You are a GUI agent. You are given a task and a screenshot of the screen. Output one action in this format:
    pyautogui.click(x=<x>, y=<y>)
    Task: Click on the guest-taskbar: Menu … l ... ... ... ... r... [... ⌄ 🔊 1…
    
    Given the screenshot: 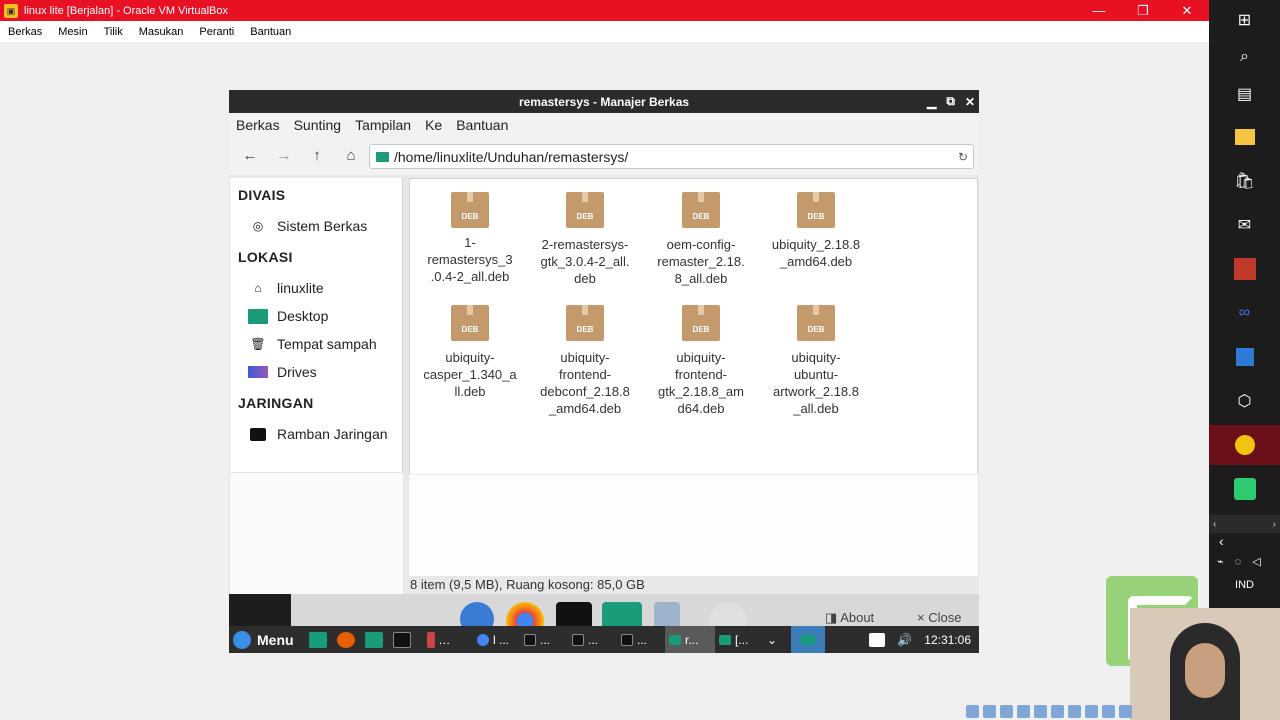 What is the action you would take?
    pyautogui.click(x=604, y=639)
    